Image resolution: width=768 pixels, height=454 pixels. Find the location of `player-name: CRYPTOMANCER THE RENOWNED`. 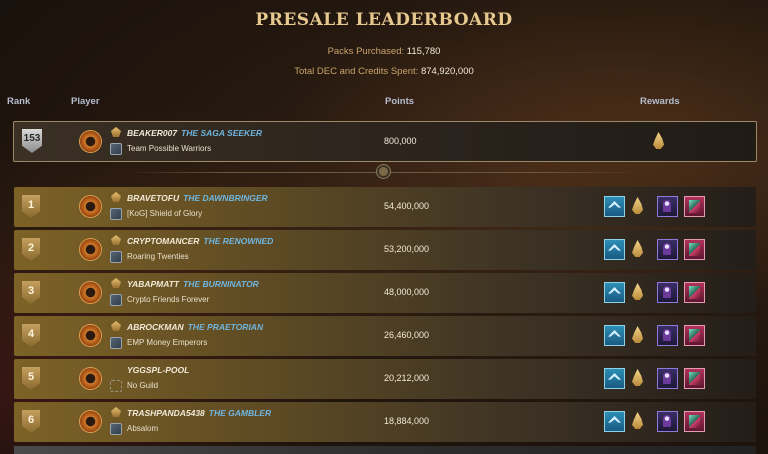

player-name: CRYPTOMANCER THE RENOWNED is located at coordinates (200, 241).